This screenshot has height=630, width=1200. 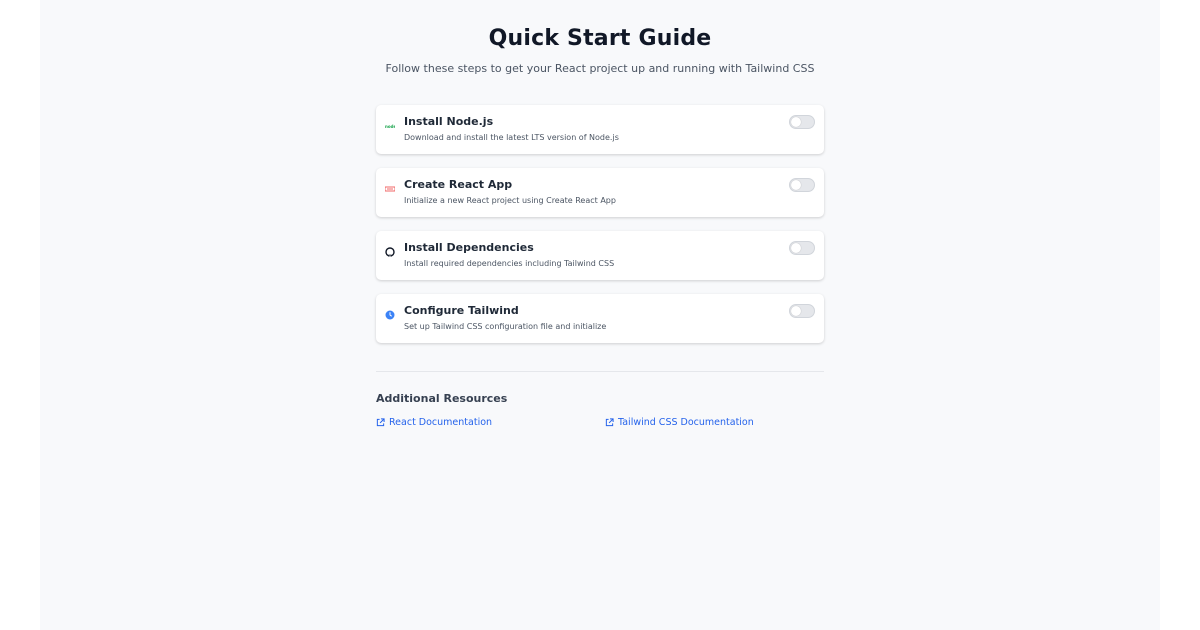 I want to click on step-title: Install Node.js, so click(x=449, y=121).